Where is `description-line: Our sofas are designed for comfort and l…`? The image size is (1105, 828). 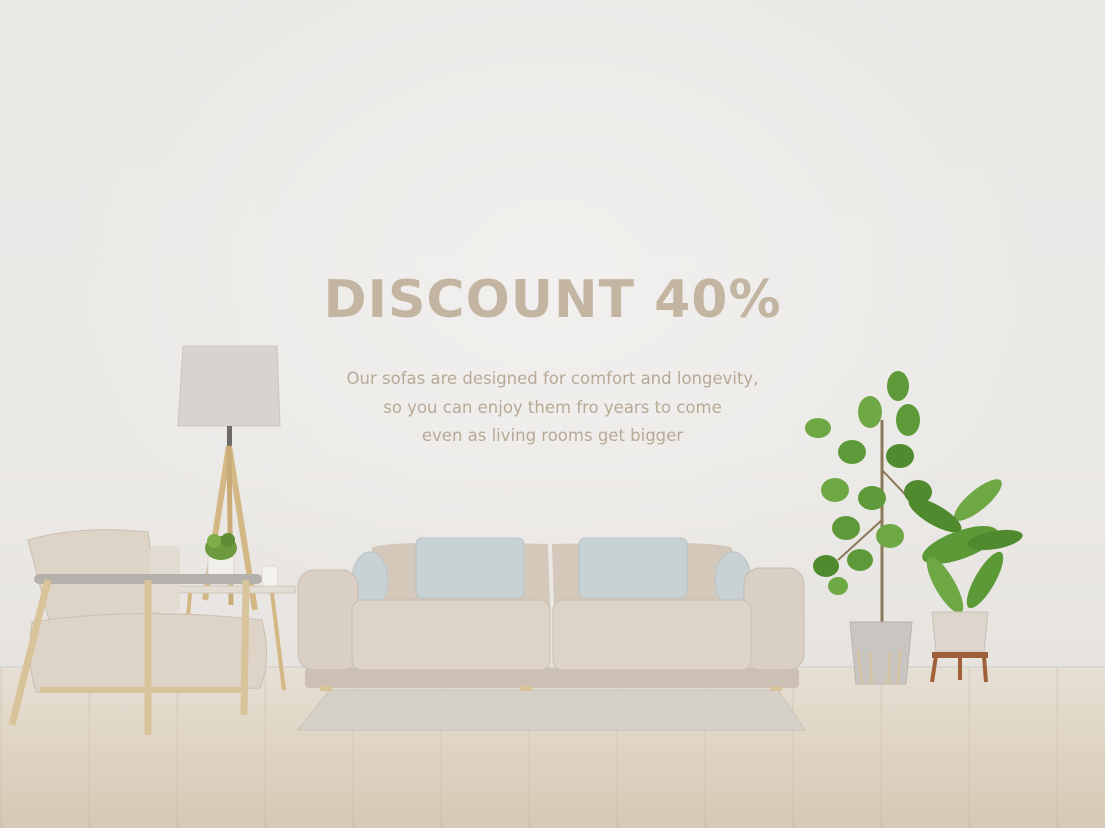 description-line: Our sofas are designed for comfort and l… is located at coordinates (552, 378).